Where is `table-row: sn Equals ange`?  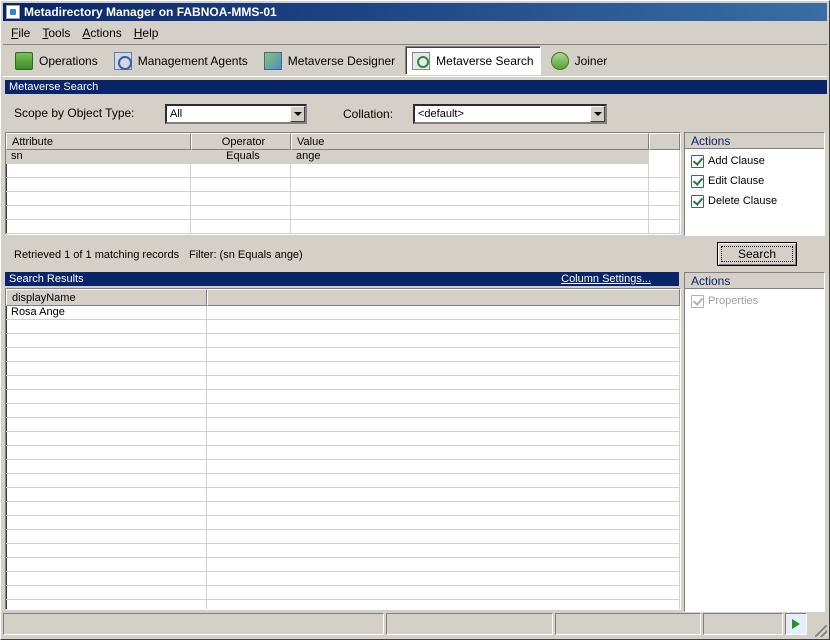 table-row: sn Equals ange is located at coordinates (343, 157).